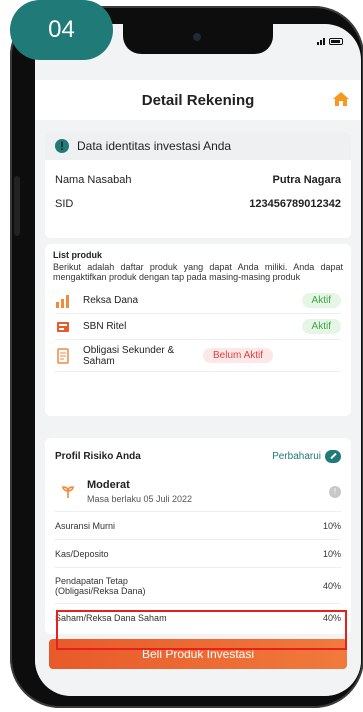  Describe the element at coordinates (62, 301) in the screenshot. I see `bar-chart-icon` at that location.